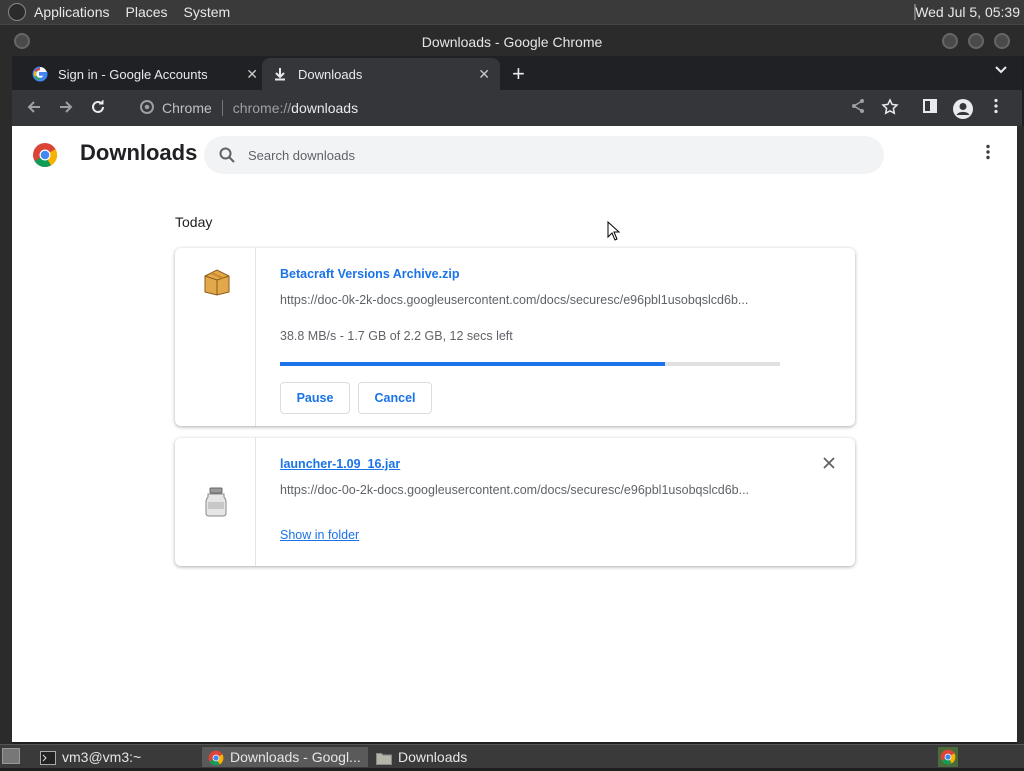 This screenshot has width=1024, height=771. Describe the element at coordinates (147, 12) in the screenshot. I see `menu-places: Places` at that location.